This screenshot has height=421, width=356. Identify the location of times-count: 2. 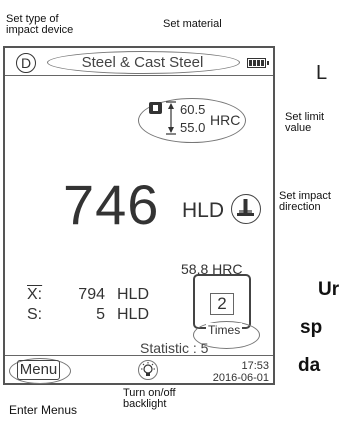
(222, 304).